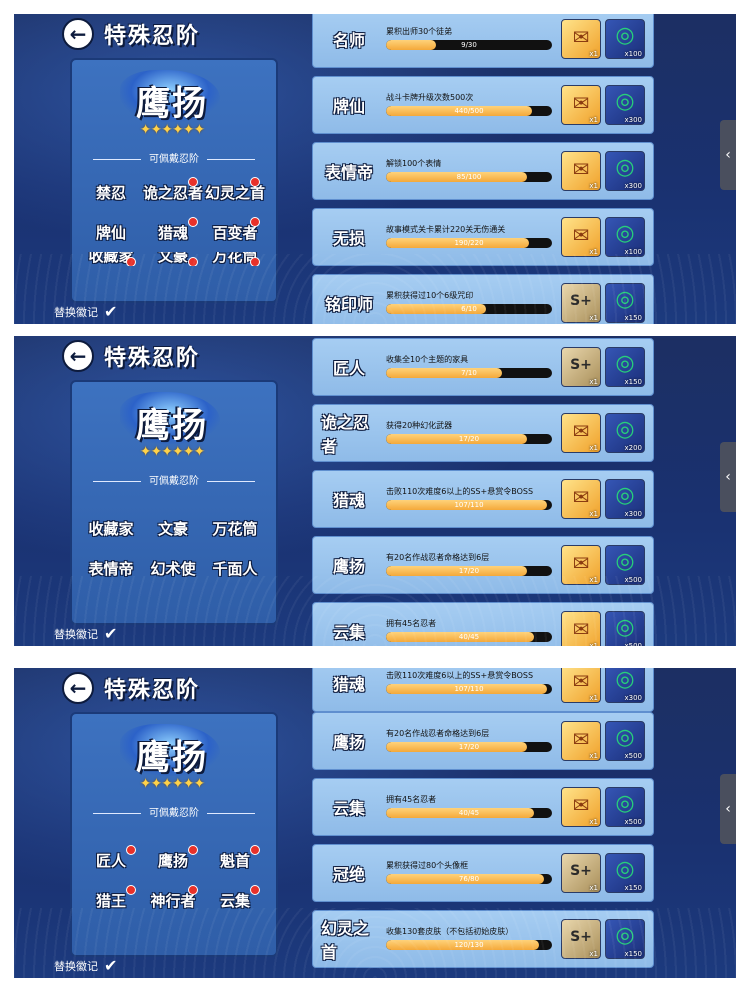 The width and height of the screenshot is (750, 1000). What do you see at coordinates (460, 491) in the screenshot?
I see `achievement-description: 击败110次难度6以上的SS+悬赏令BOSS` at bounding box center [460, 491].